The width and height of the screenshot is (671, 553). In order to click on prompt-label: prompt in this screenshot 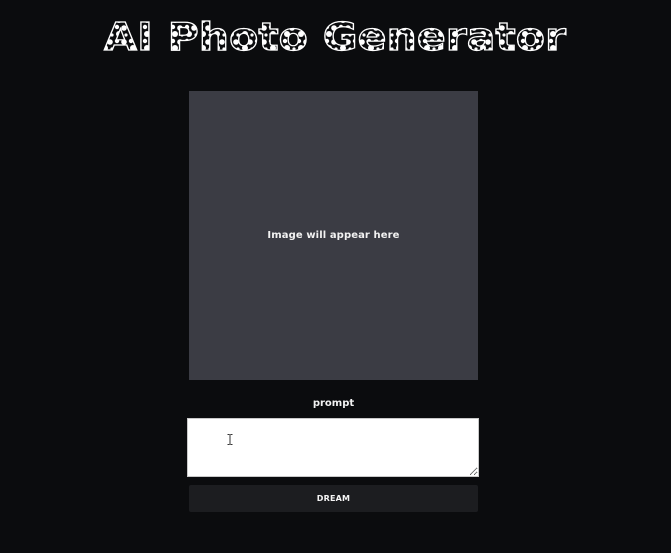, I will do `click(333, 403)`.